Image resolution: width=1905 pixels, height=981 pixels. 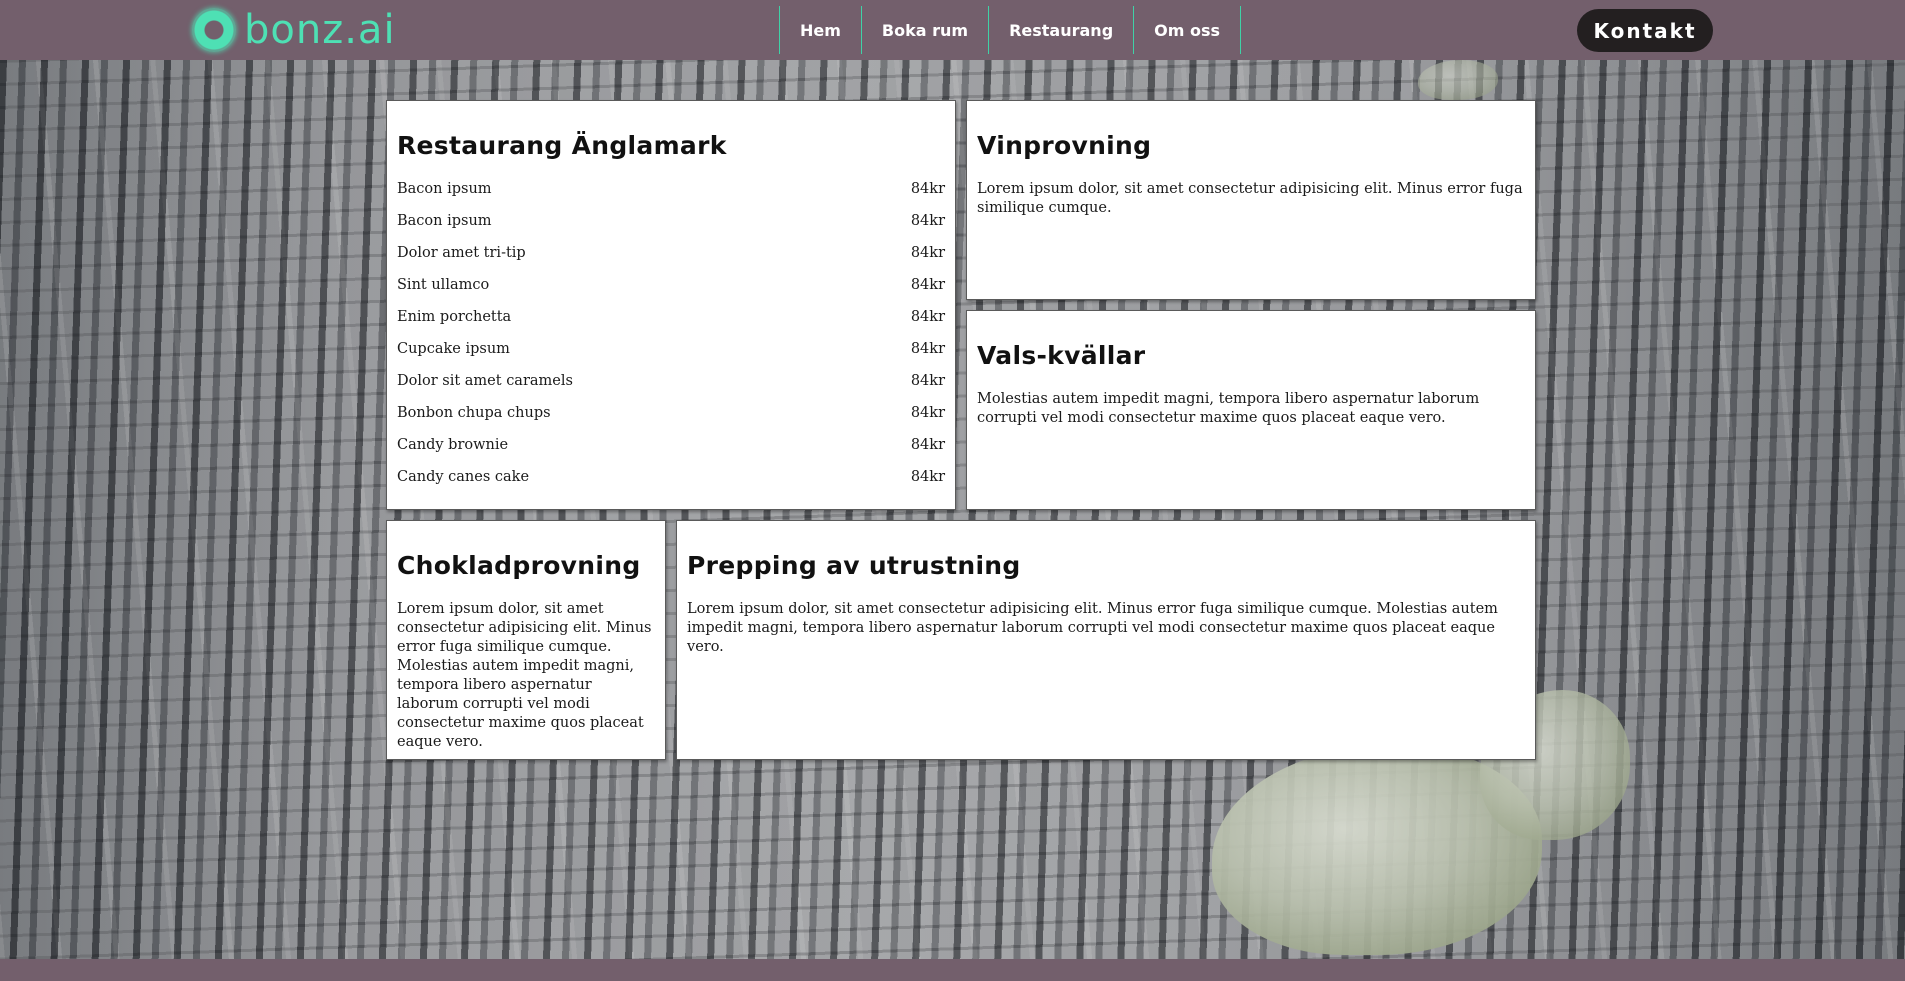 I want to click on site-footer, so click(x=952, y=970).